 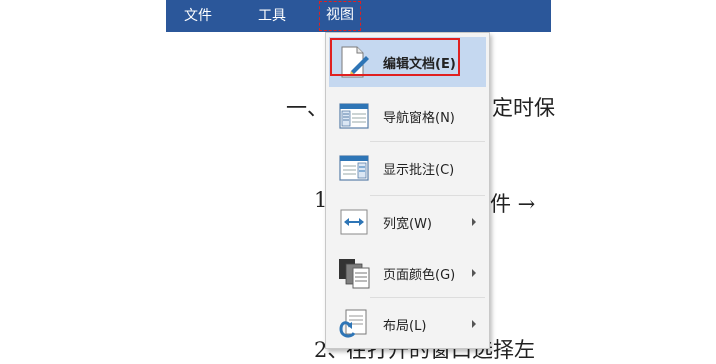 I want to click on menu-item-show-comments: 显示批注(C), so click(x=407, y=168).